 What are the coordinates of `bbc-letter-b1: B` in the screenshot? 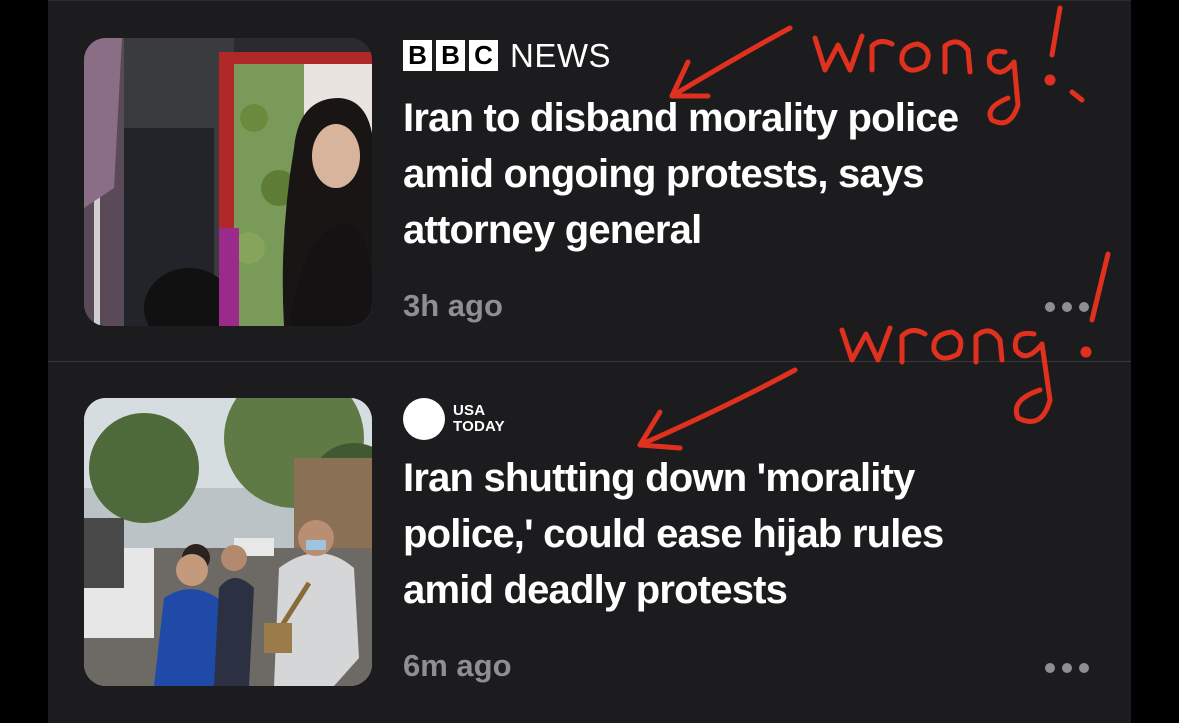 It's located at (417, 55).